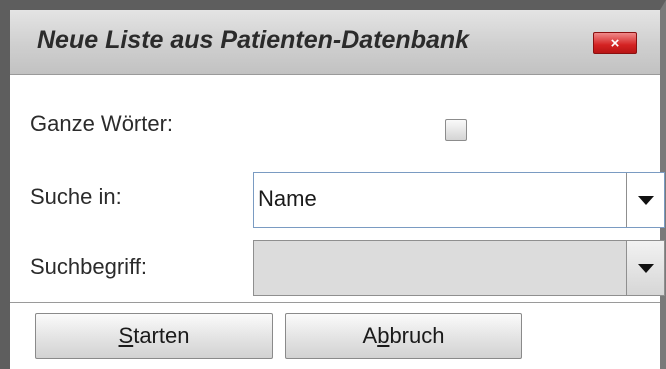  Describe the element at coordinates (76, 196) in the screenshot. I see `search-in-label: Suche in:` at that location.